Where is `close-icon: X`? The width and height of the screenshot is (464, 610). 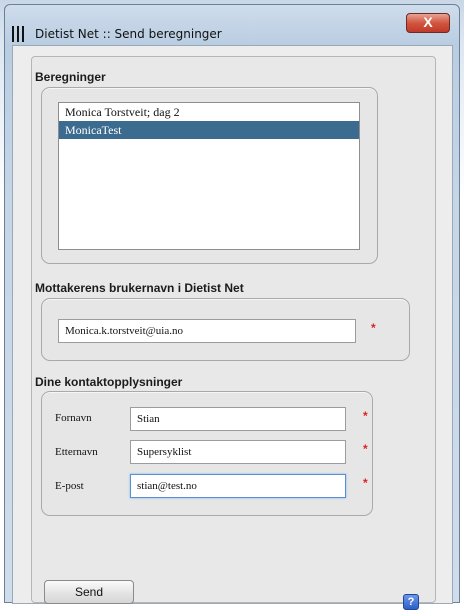
close-icon: X is located at coordinates (428, 22).